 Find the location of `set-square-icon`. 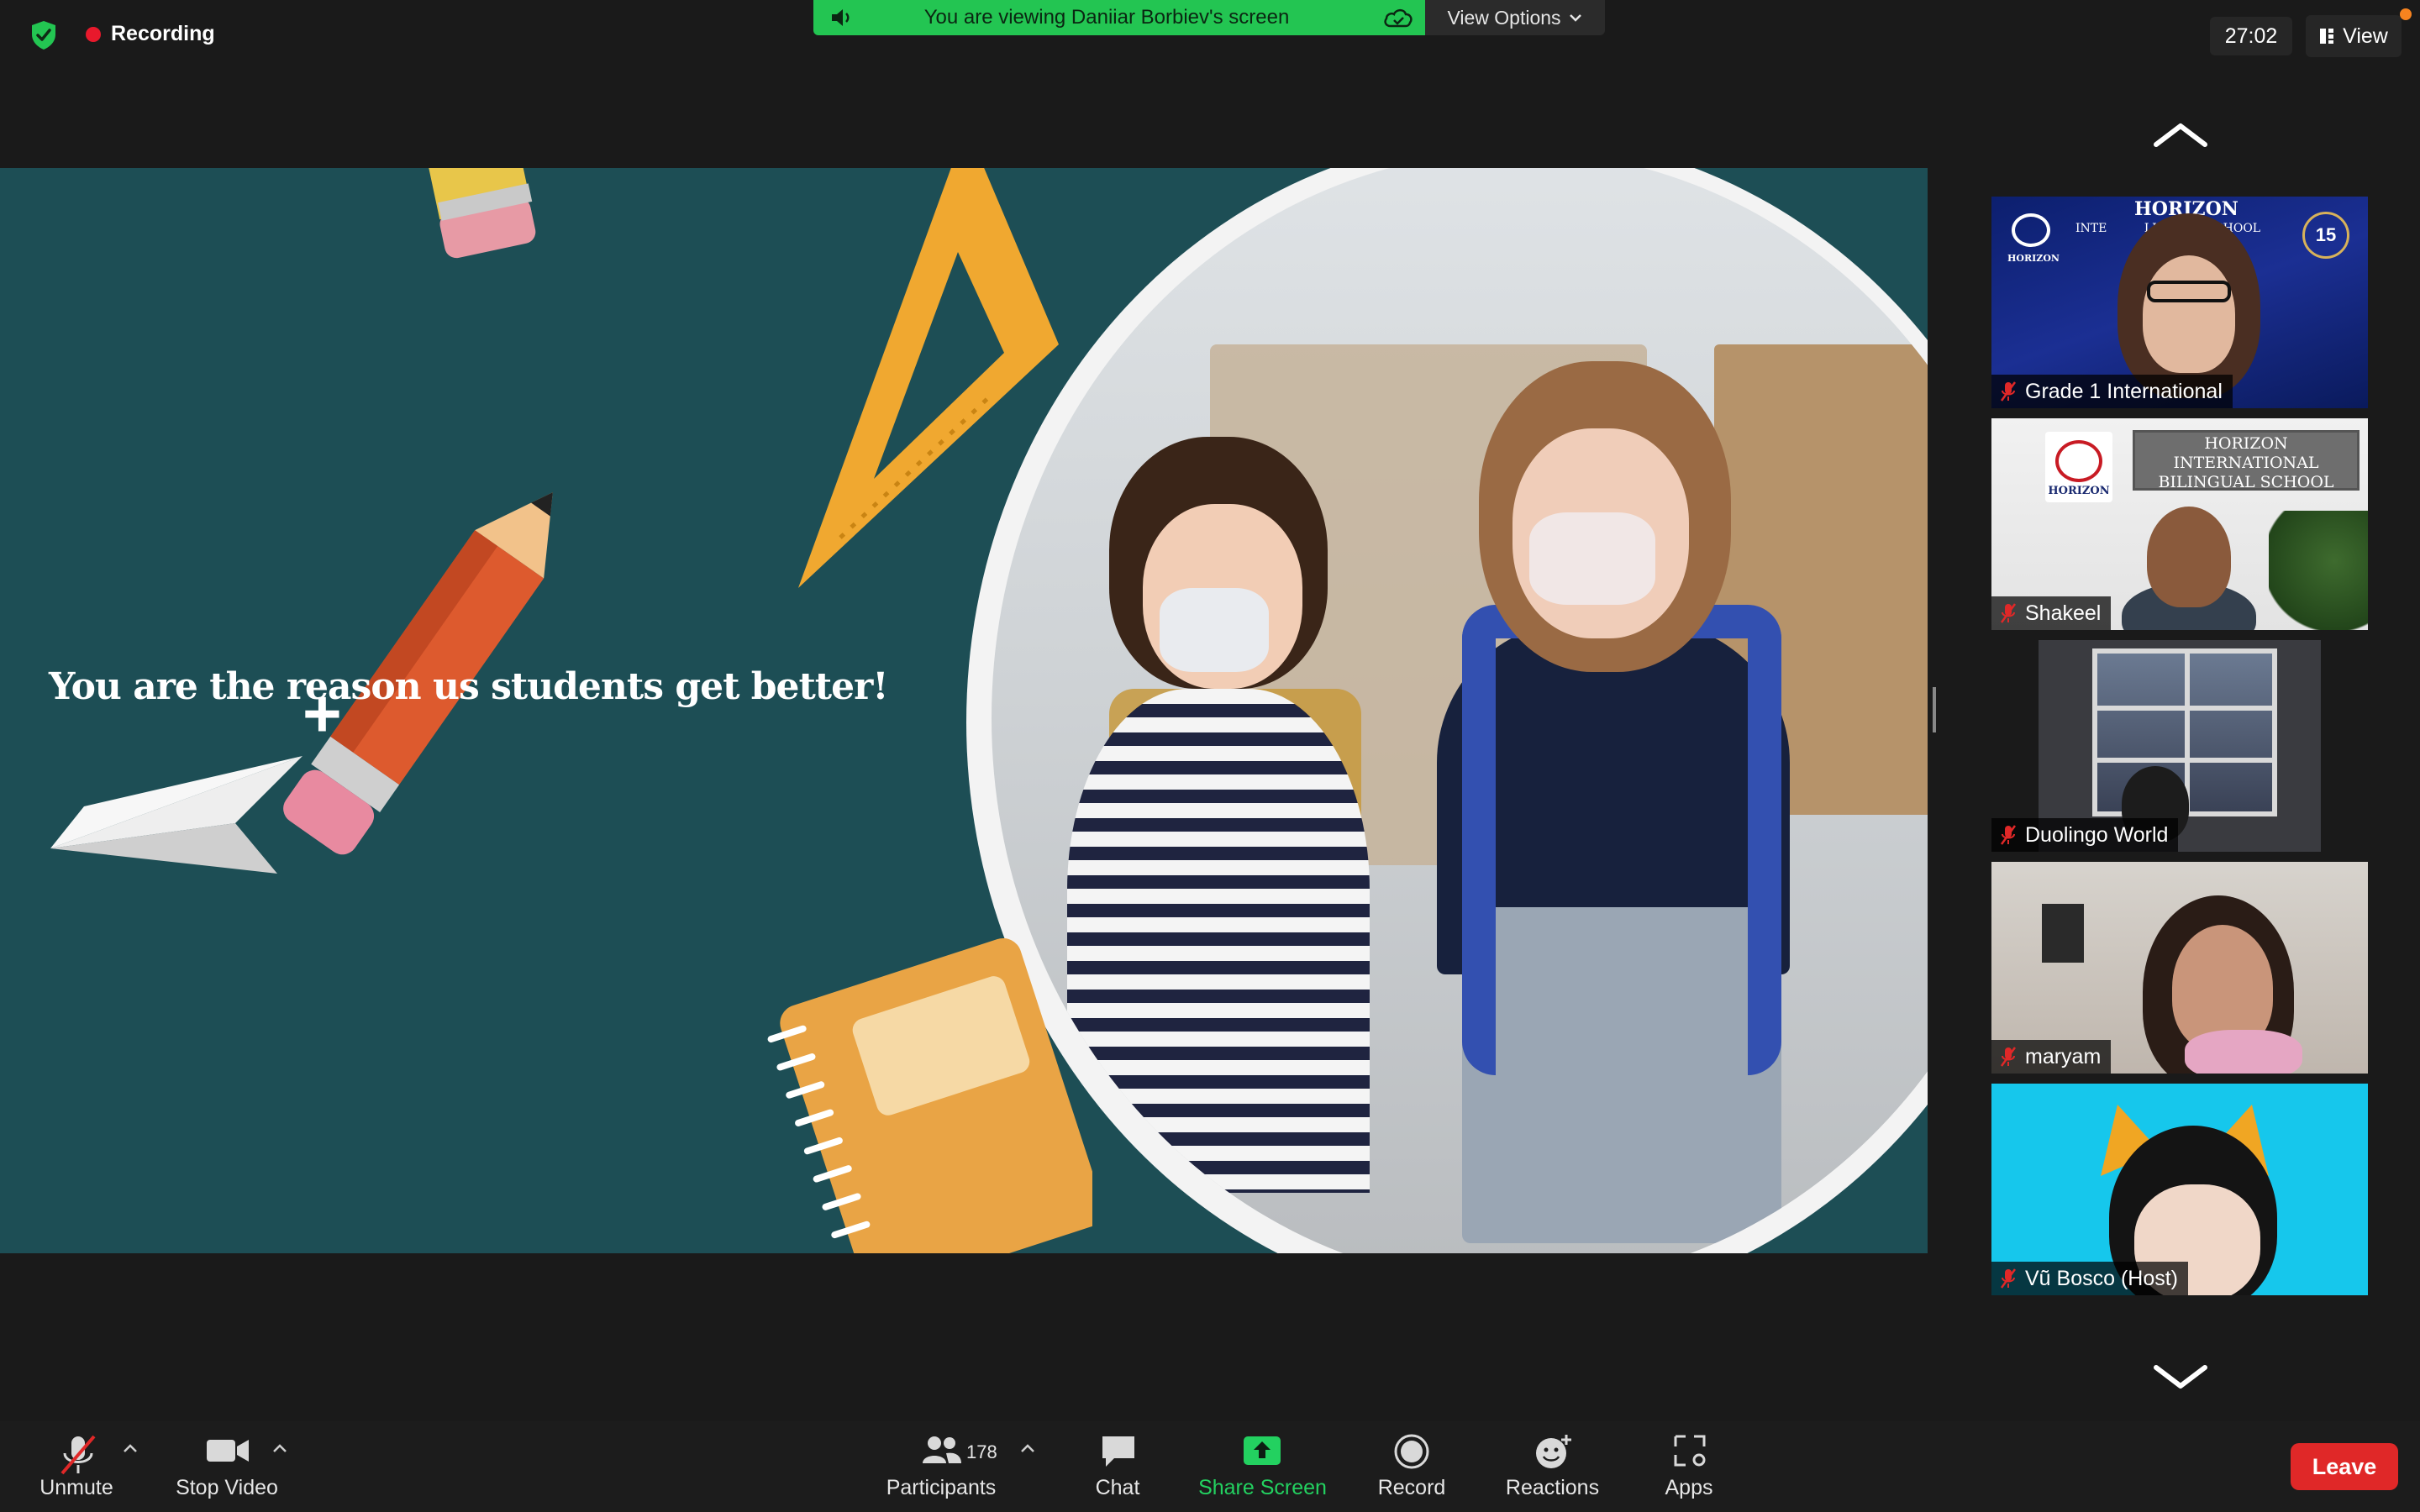

set-square-icon is located at coordinates (929, 378).